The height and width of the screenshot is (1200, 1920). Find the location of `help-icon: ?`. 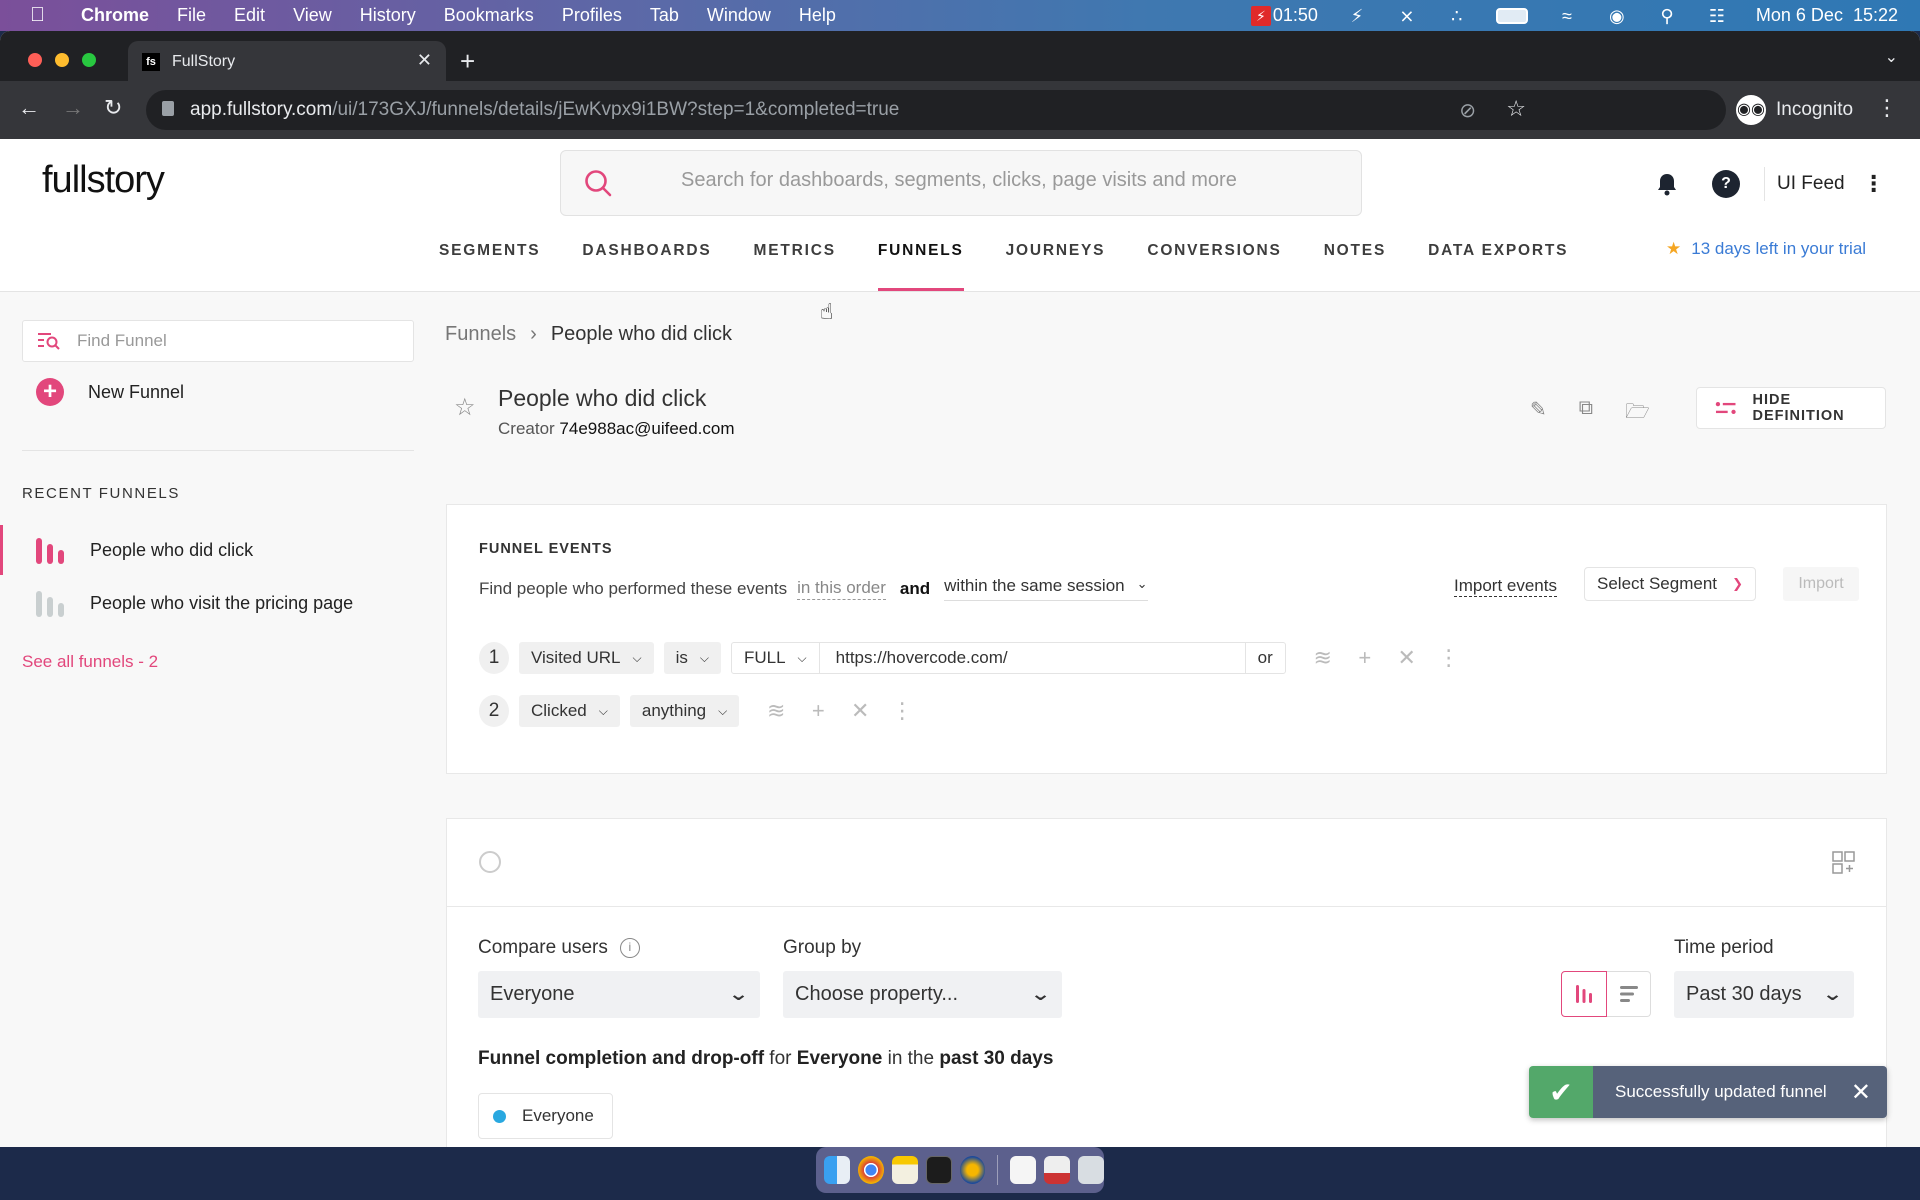

help-icon: ? is located at coordinates (1726, 184).